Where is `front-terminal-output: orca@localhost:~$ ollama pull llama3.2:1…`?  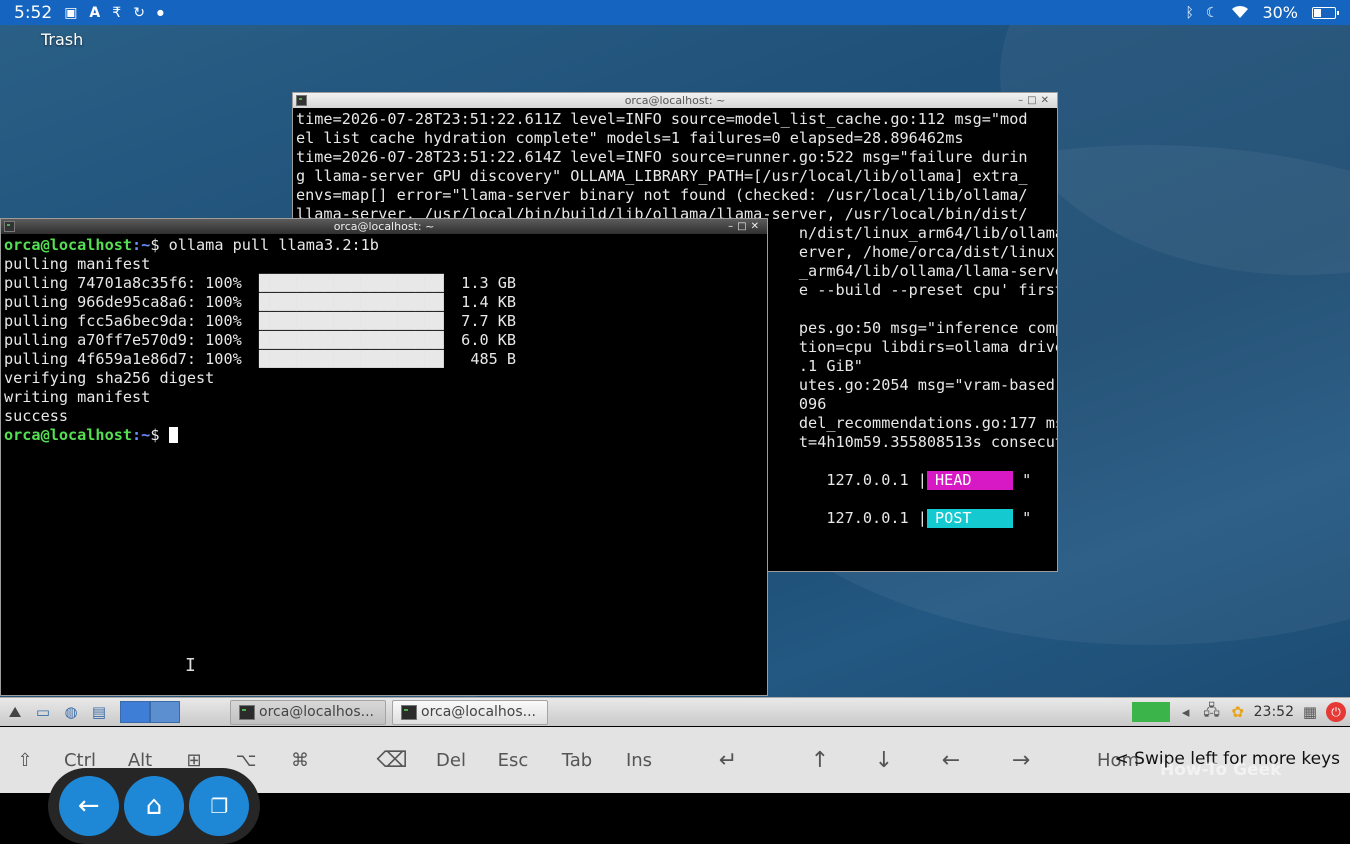 front-terminal-output: orca@localhost:~$ ollama pull llama3.2:1… is located at coordinates (384, 340).